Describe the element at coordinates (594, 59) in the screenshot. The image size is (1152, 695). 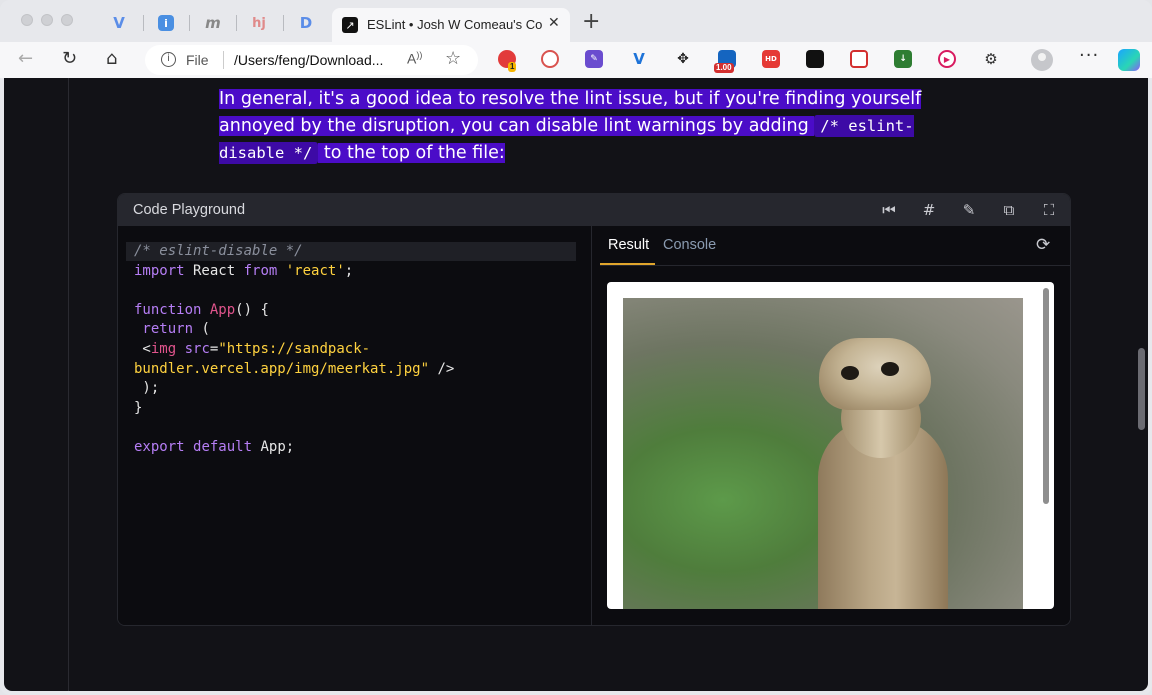
I see `edit-extension-icon: ✎` at that location.